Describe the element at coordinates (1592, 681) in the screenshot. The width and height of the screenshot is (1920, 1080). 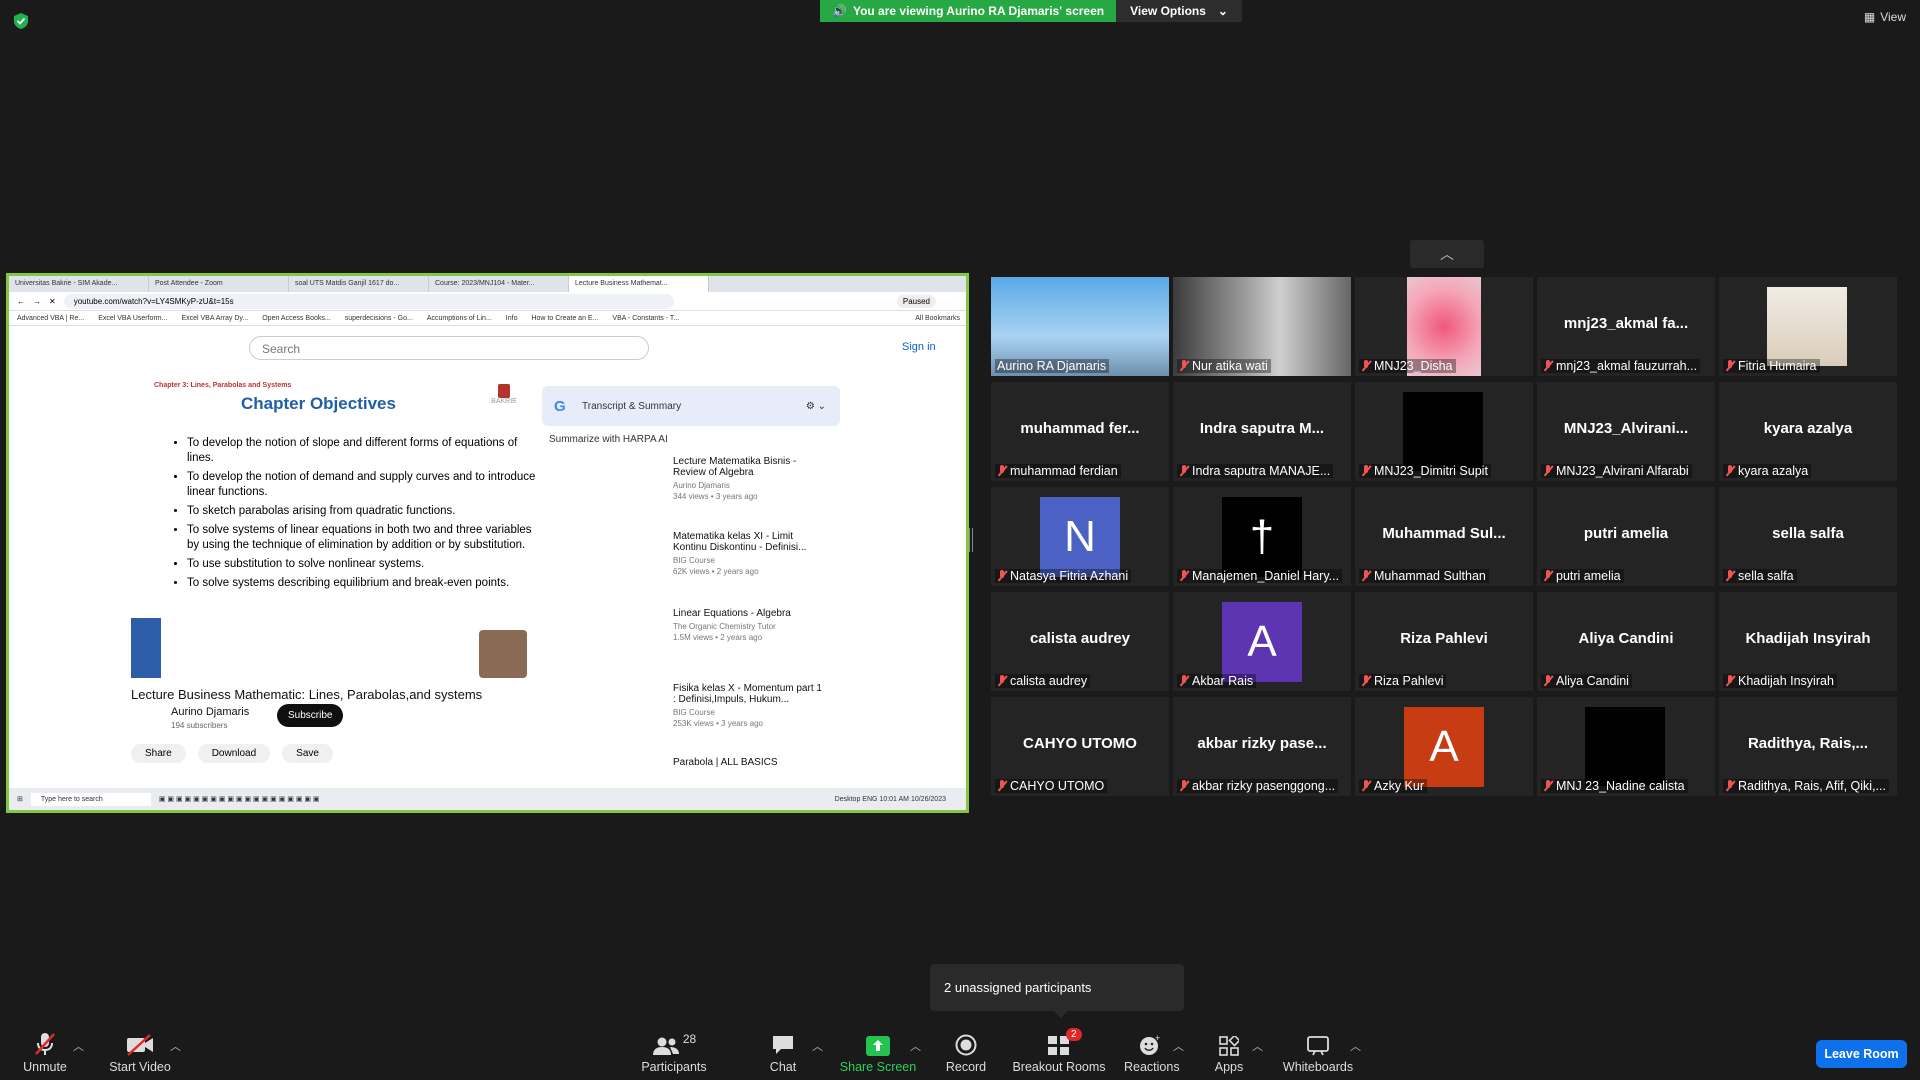
I see `participant-name: Aliya Candini` at that location.